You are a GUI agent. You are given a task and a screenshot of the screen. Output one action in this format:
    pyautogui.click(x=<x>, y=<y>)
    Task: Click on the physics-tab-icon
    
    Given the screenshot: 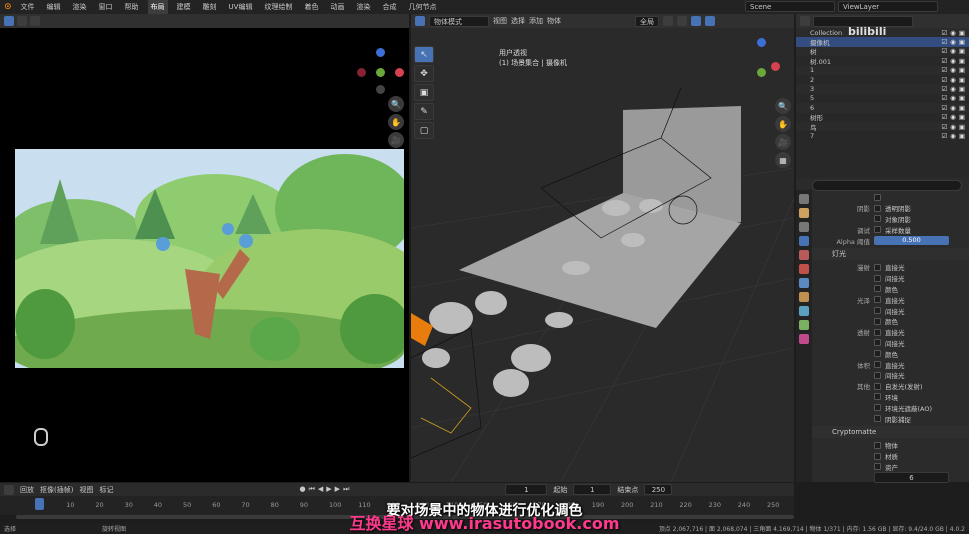 What is the action you would take?
    pyautogui.click(x=804, y=325)
    